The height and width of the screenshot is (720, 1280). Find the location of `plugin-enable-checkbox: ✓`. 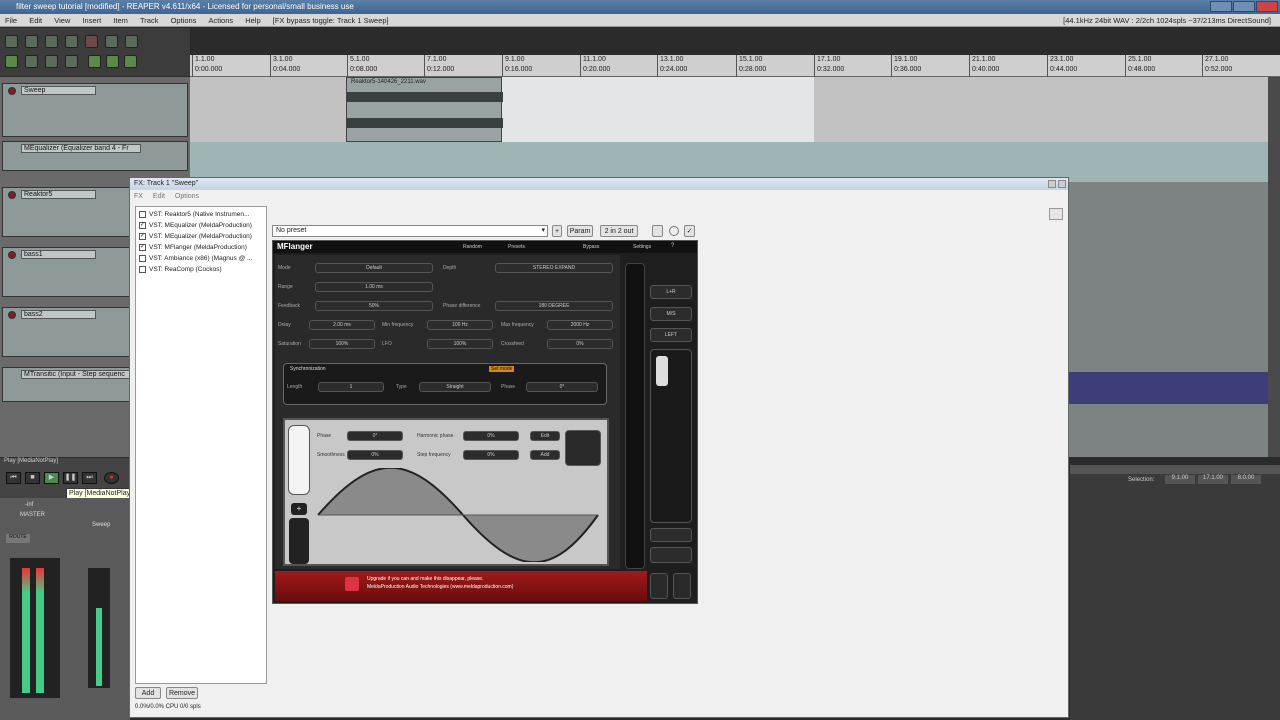

plugin-enable-checkbox: ✓ is located at coordinates (689, 231).